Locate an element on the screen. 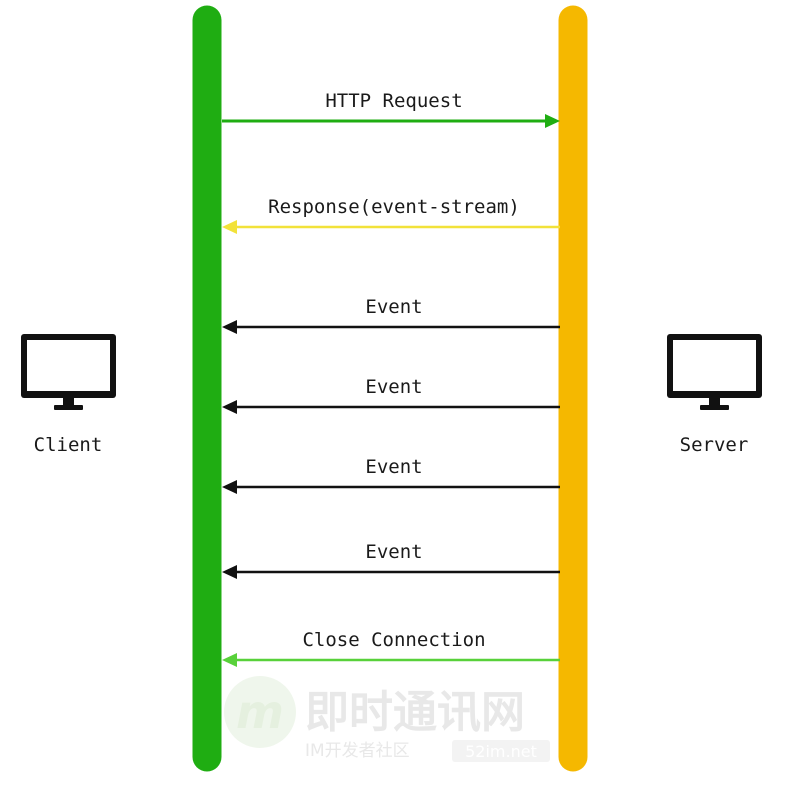 The width and height of the screenshot is (792, 785). message-6: Event is located at coordinates (391, 560).